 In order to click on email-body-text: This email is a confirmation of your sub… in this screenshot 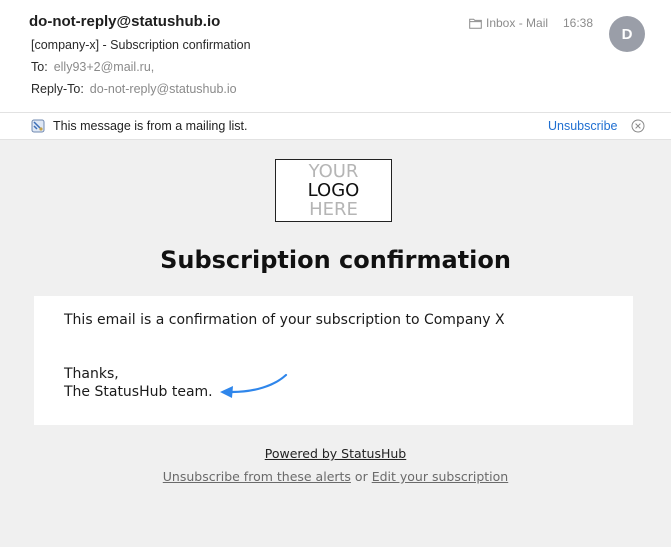, I will do `click(284, 320)`.